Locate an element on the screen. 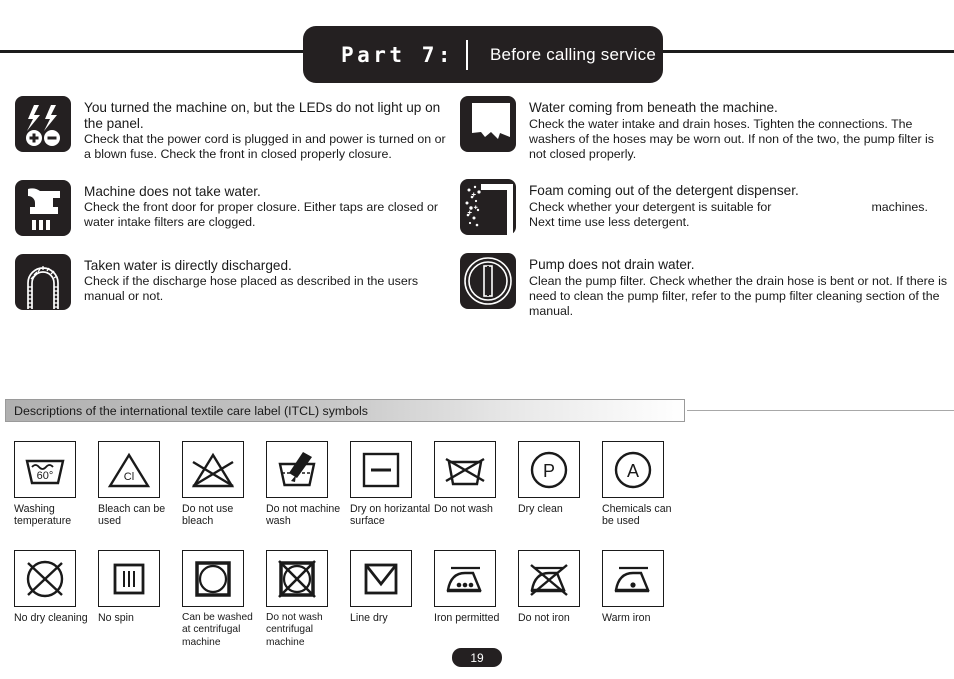 The height and width of the screenshot is (679, 954). itcl-symbol-caption: Iron permitted is located at coordinates (467, 618).